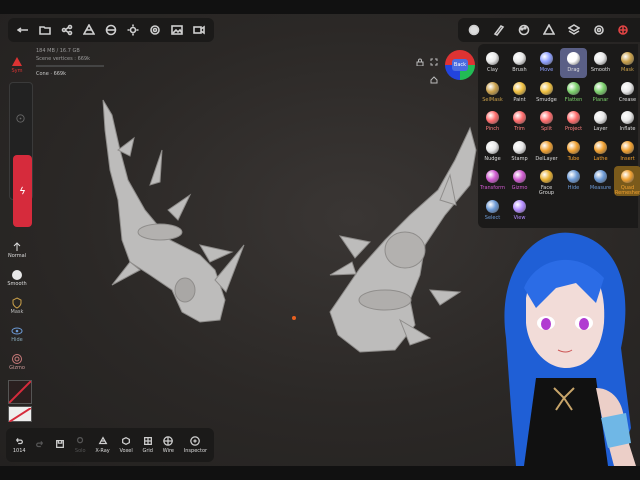 This screenshot has height=480, width=640. Describe the element at coordinates (434, 60) in the screenshot. I see `fullscreen-icon` at that location.